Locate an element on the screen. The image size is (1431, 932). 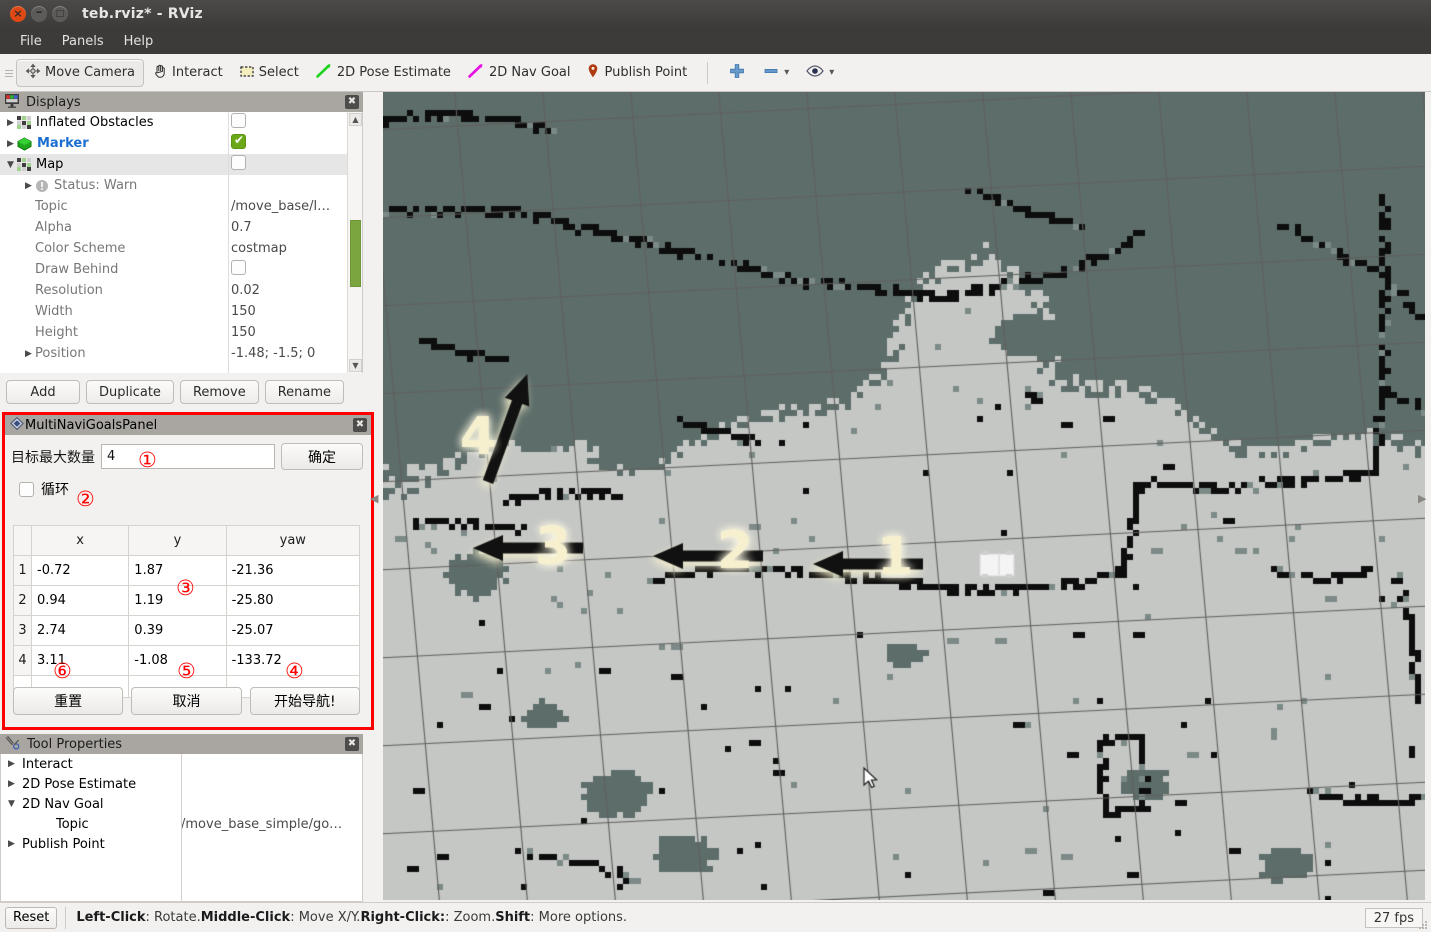
close-tool-properties-button: ✖ is located at coordinates (352, 744).